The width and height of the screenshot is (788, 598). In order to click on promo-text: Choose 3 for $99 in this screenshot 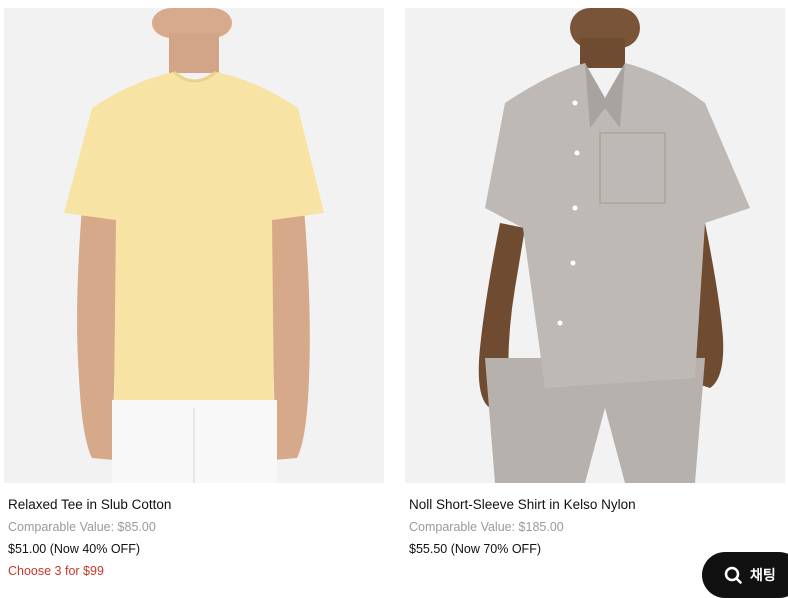, I will do `click(56, 571)`.